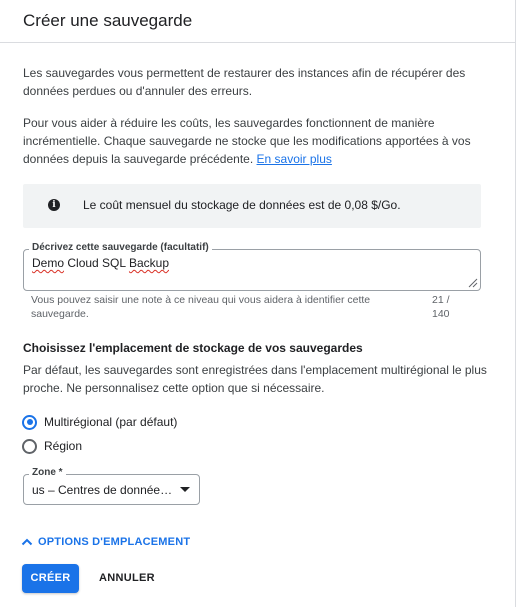  I want to click on description-value-word: Backup, so click(148, 263).